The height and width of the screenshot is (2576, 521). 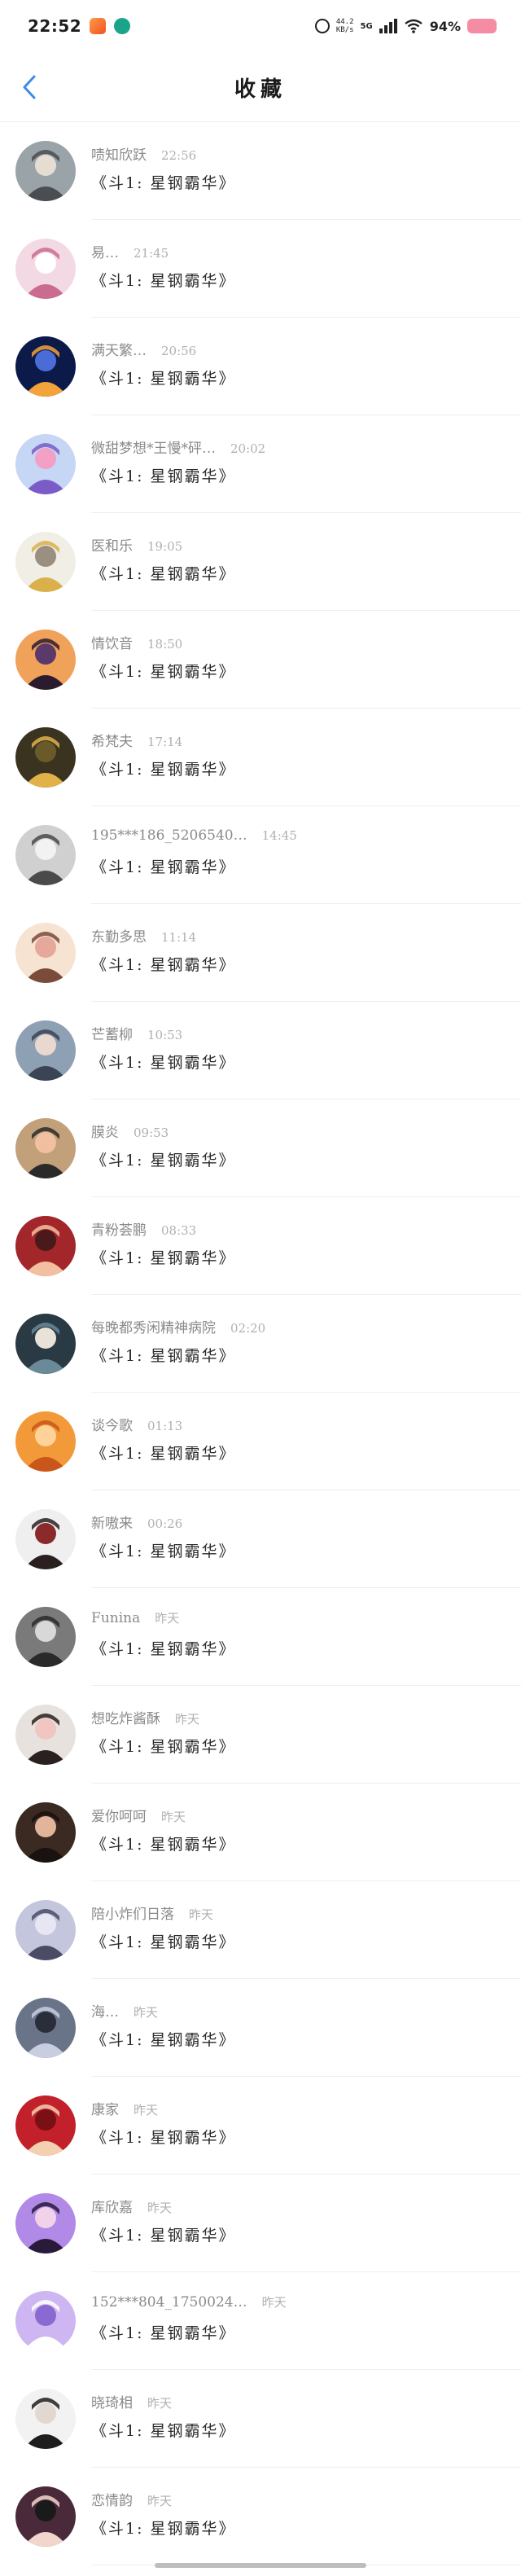 What do you see at coordinates (131, 2206) in the screenshot?
I see `nickname-row: 库欣嘉 昨天` at bounding box center [131, 2206].